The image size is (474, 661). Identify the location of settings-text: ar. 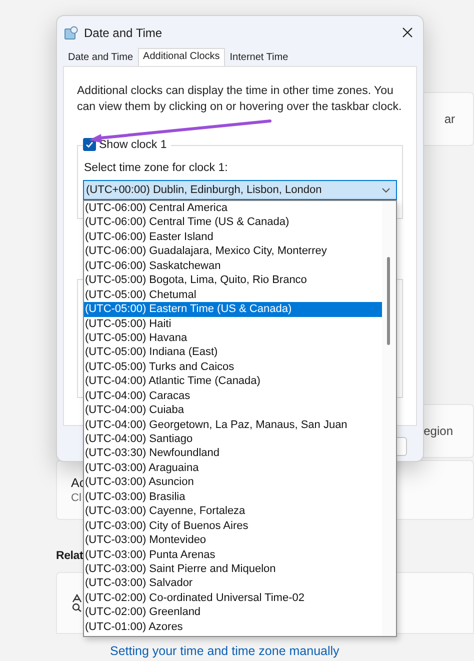
(449, 119).